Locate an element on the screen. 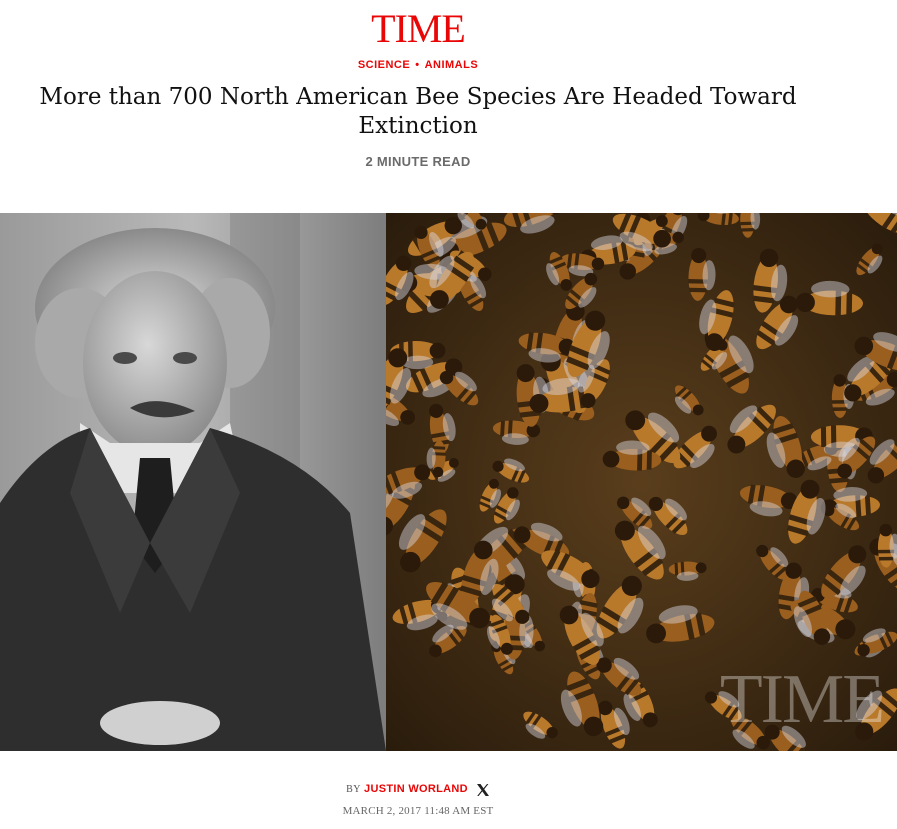 The image size is (897, 829). byline: BY JUSTIN WORLAND is located at coordinates (418, 789).